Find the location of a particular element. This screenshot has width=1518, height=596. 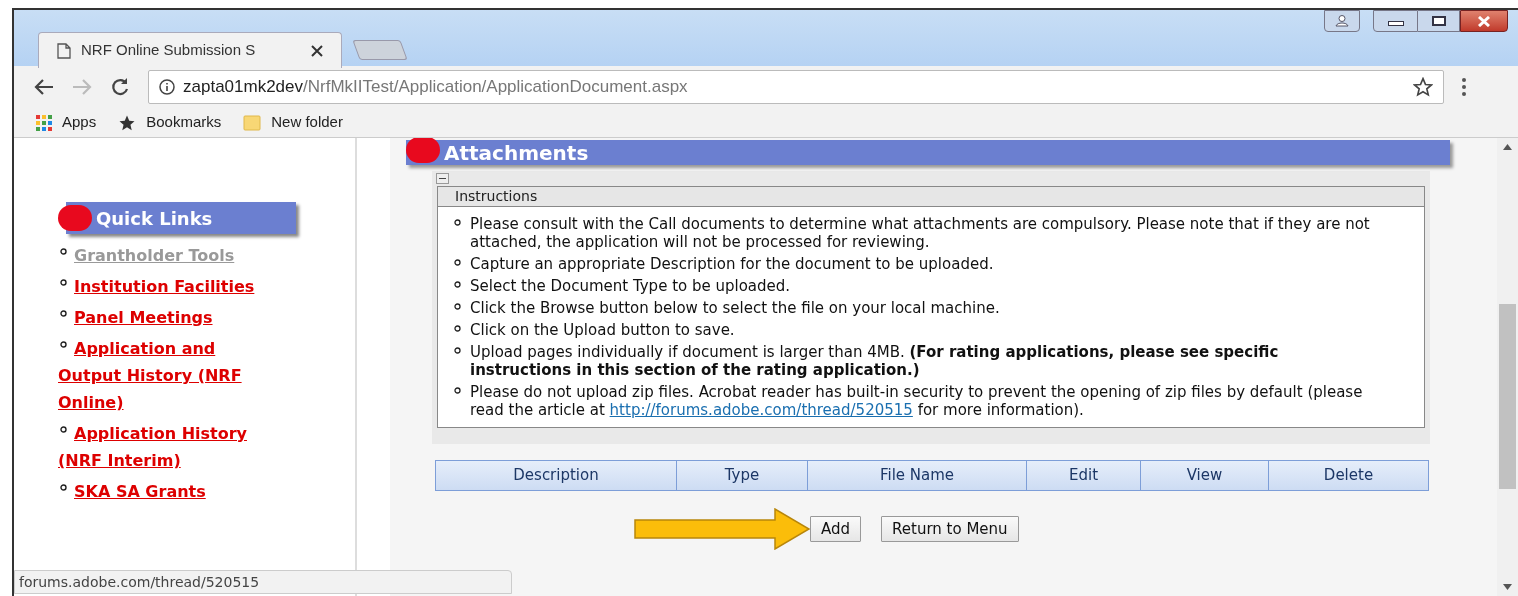

reload-icon is located at coordinates (120, 87).